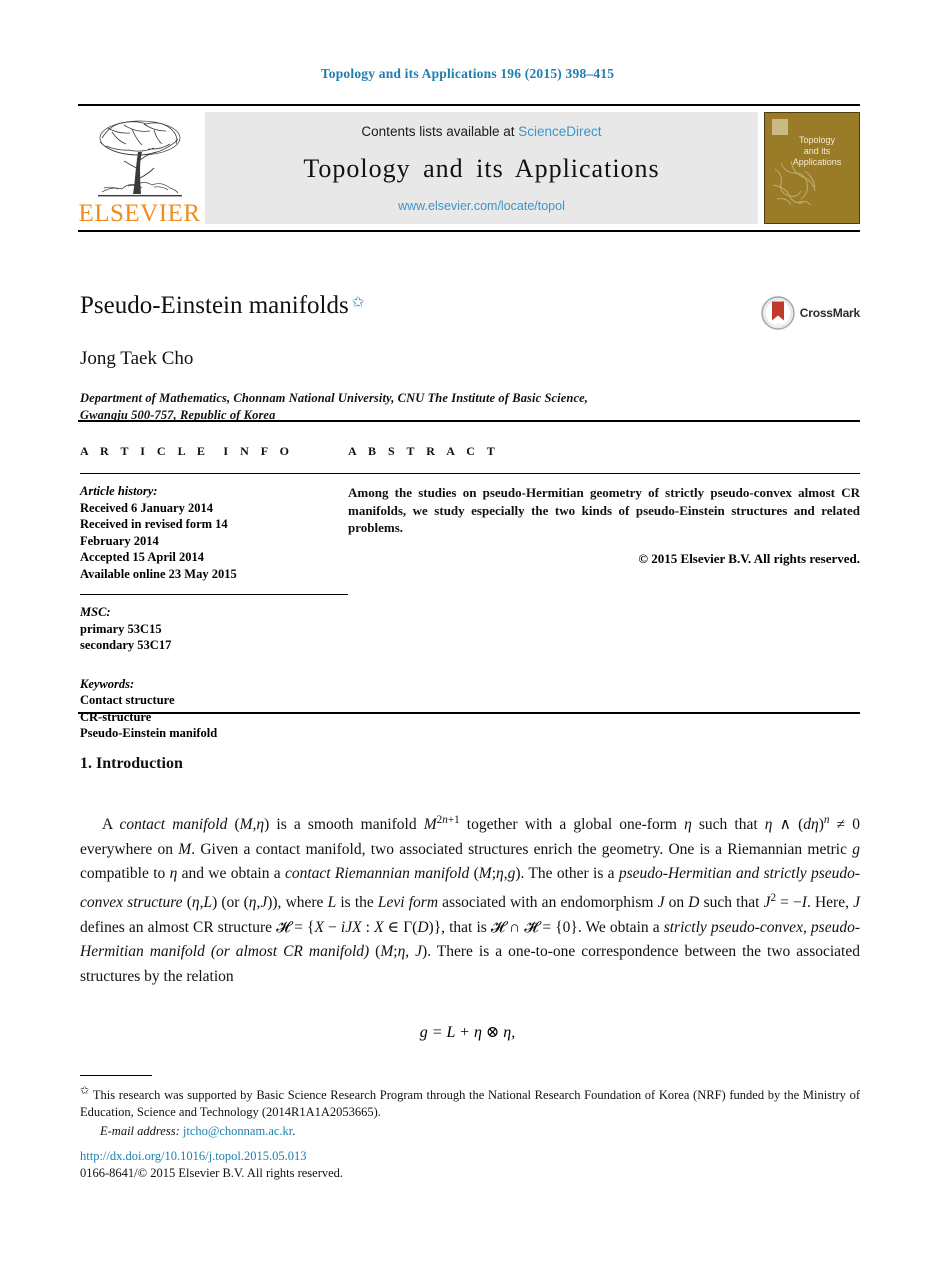 The image size is (935, 1266). I want to click on history-line: Available online 23 May 2015, so click(158, 573).